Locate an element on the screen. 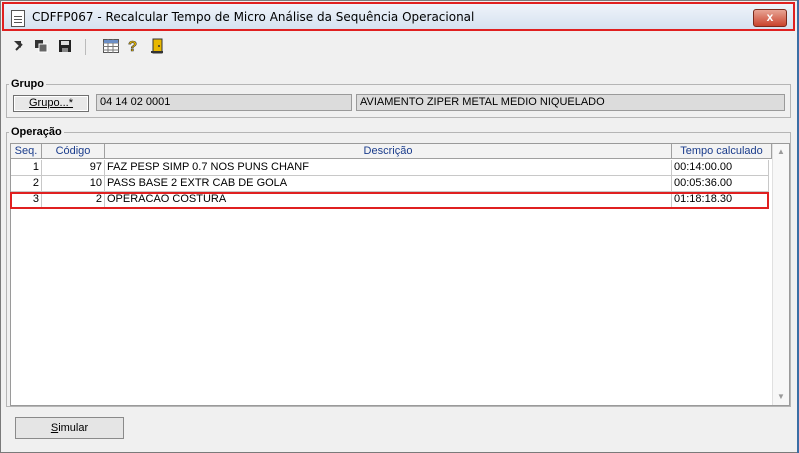  cell-codigo: 10 is located at coordinates (73, 184).